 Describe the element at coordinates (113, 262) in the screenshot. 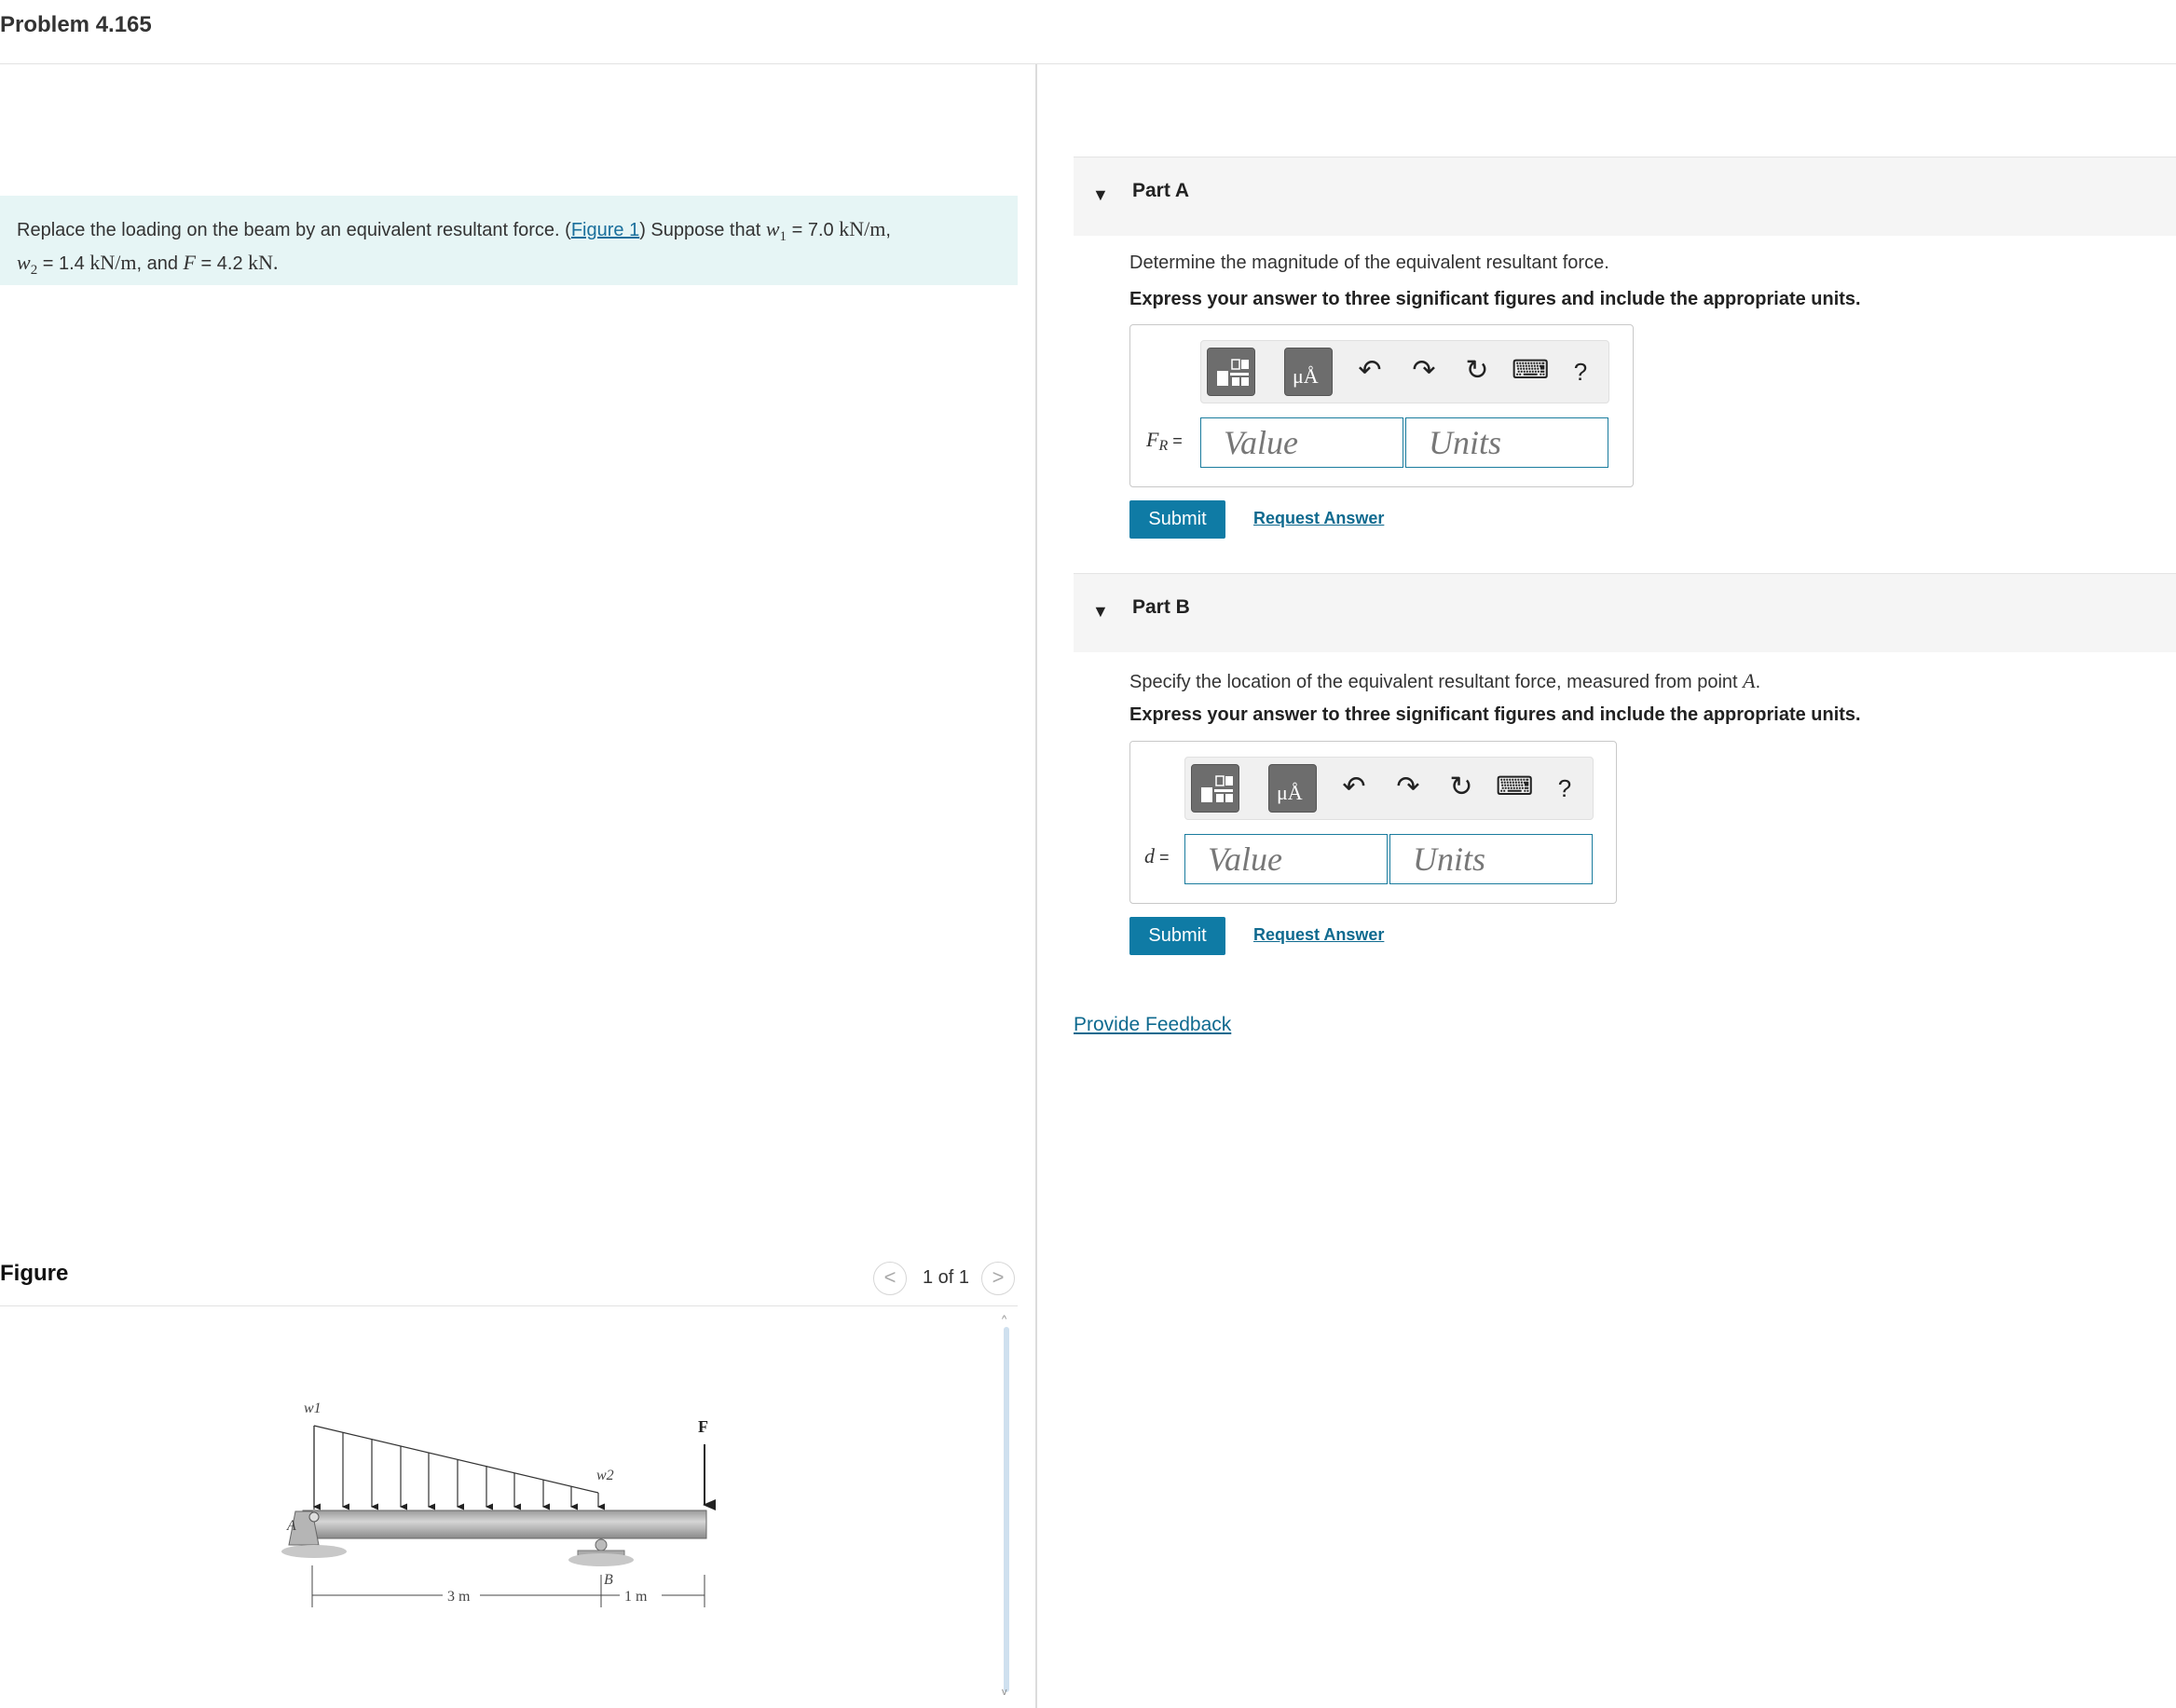

I see `w2-unit: kN/m` at that location.